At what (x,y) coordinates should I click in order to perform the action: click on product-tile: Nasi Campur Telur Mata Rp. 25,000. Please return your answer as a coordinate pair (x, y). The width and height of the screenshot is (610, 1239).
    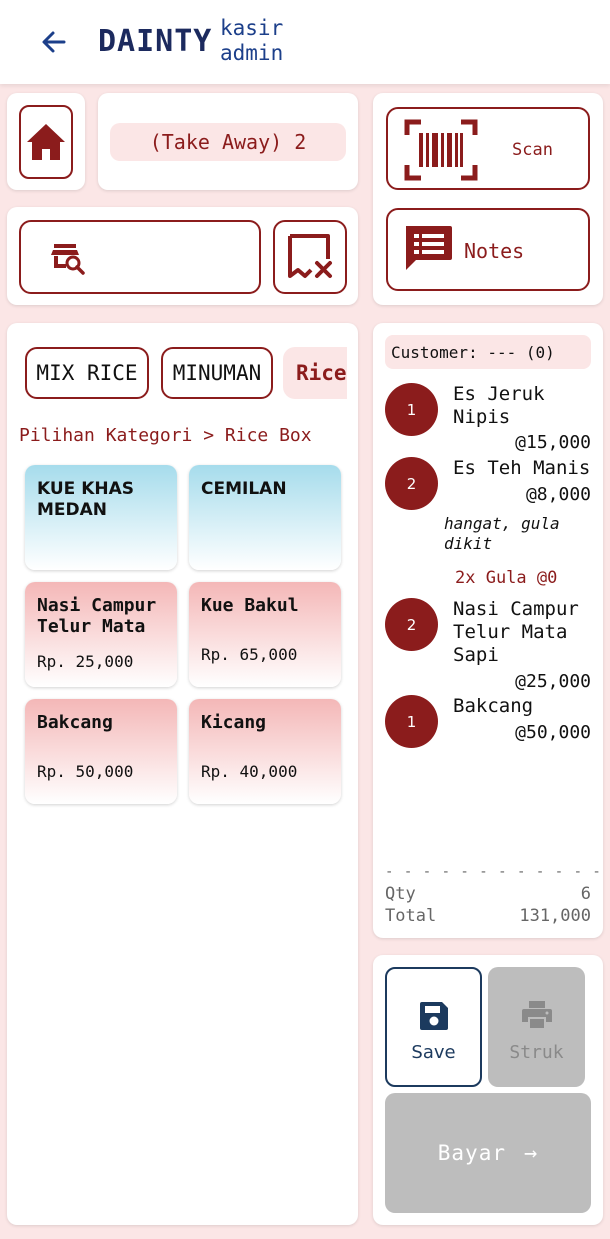
    Looking at the image, I should click on (101, 634).